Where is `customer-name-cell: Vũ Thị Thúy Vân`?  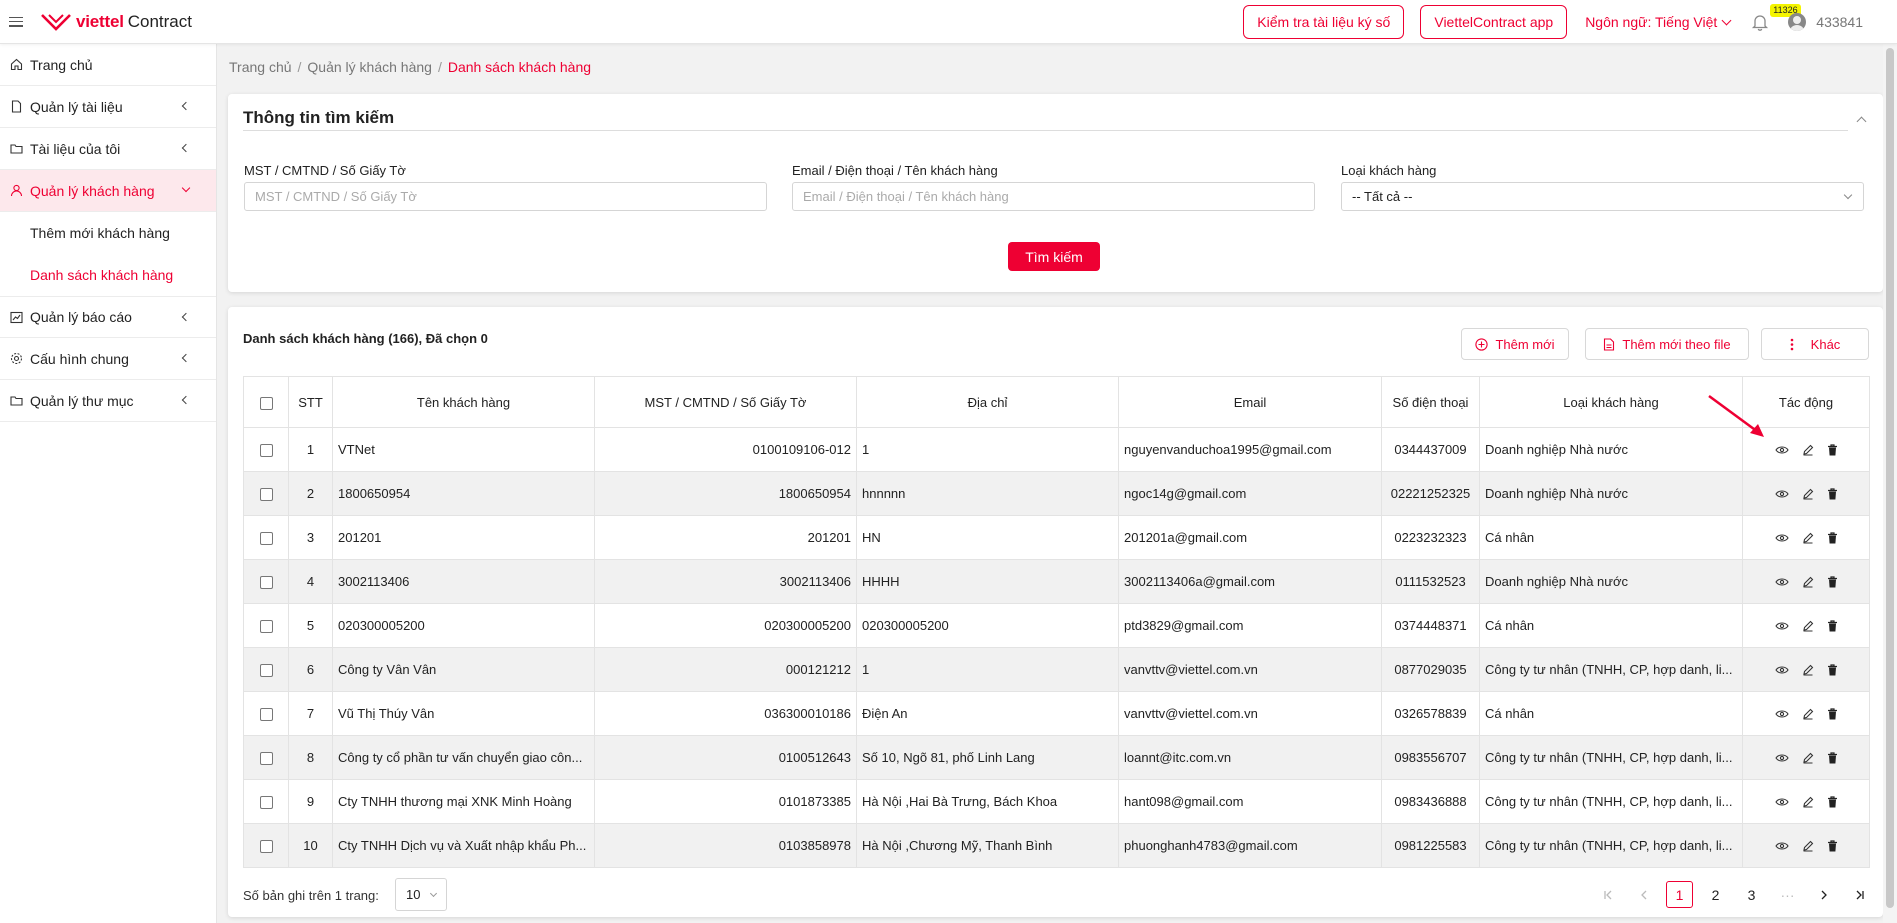
customer-name-cell: Vũ Thị Thúy Vân is located at coordinates (463, 713).